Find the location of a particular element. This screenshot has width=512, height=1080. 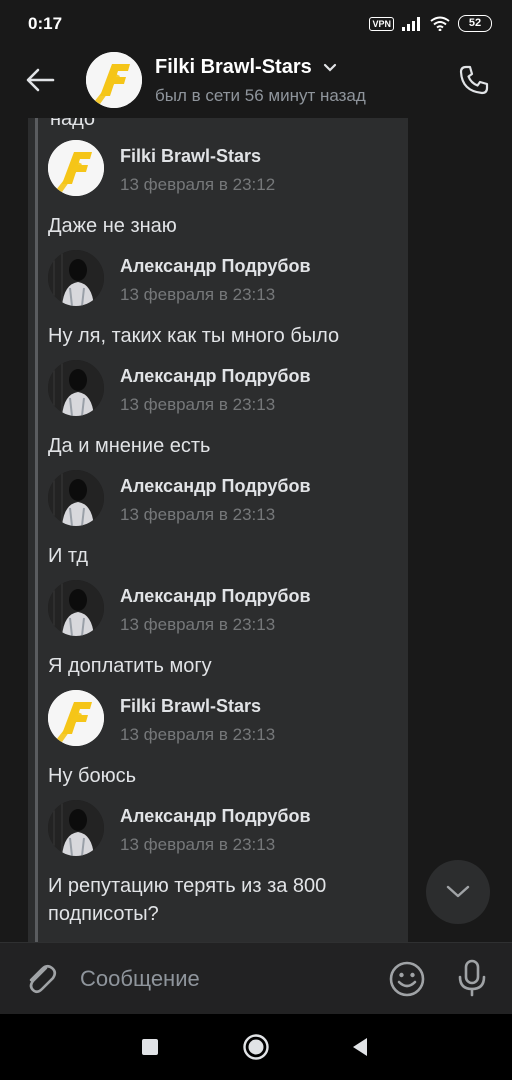

nav-recents-icon is located at coordinates (150, 1047).